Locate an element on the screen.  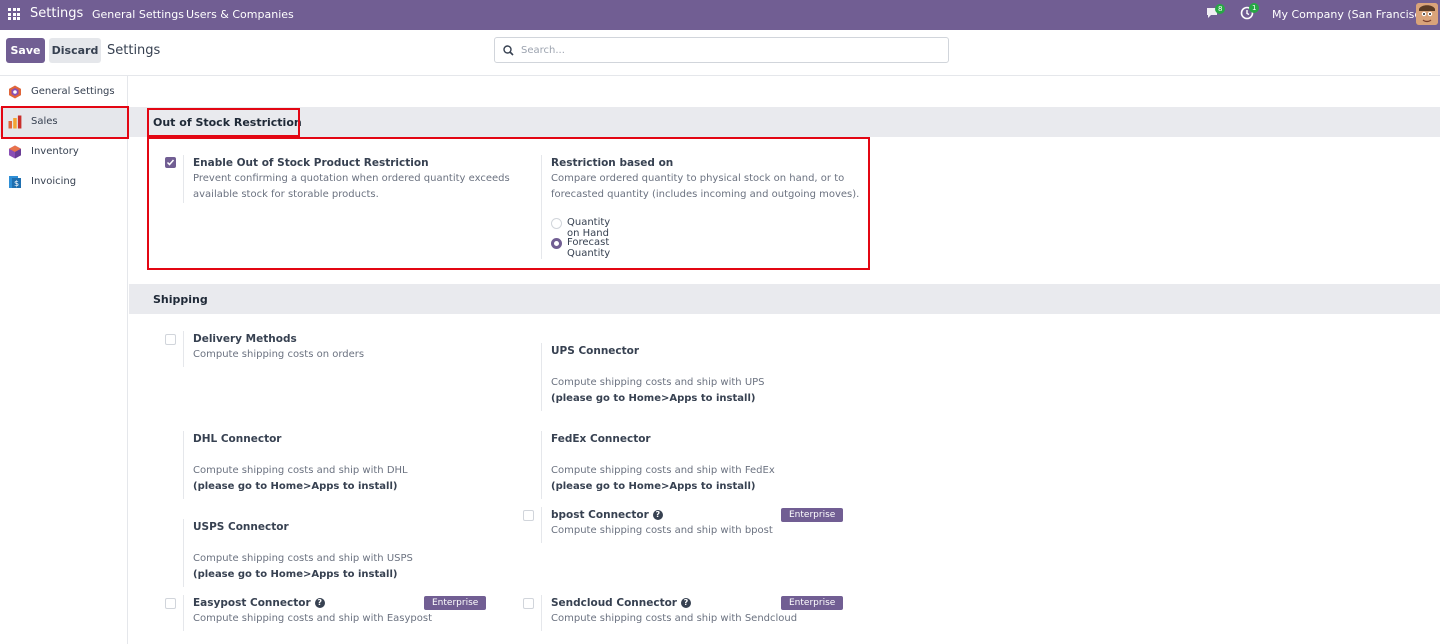
setting-description: Compute shipping costs on orders is located at coordinates (279, 354).